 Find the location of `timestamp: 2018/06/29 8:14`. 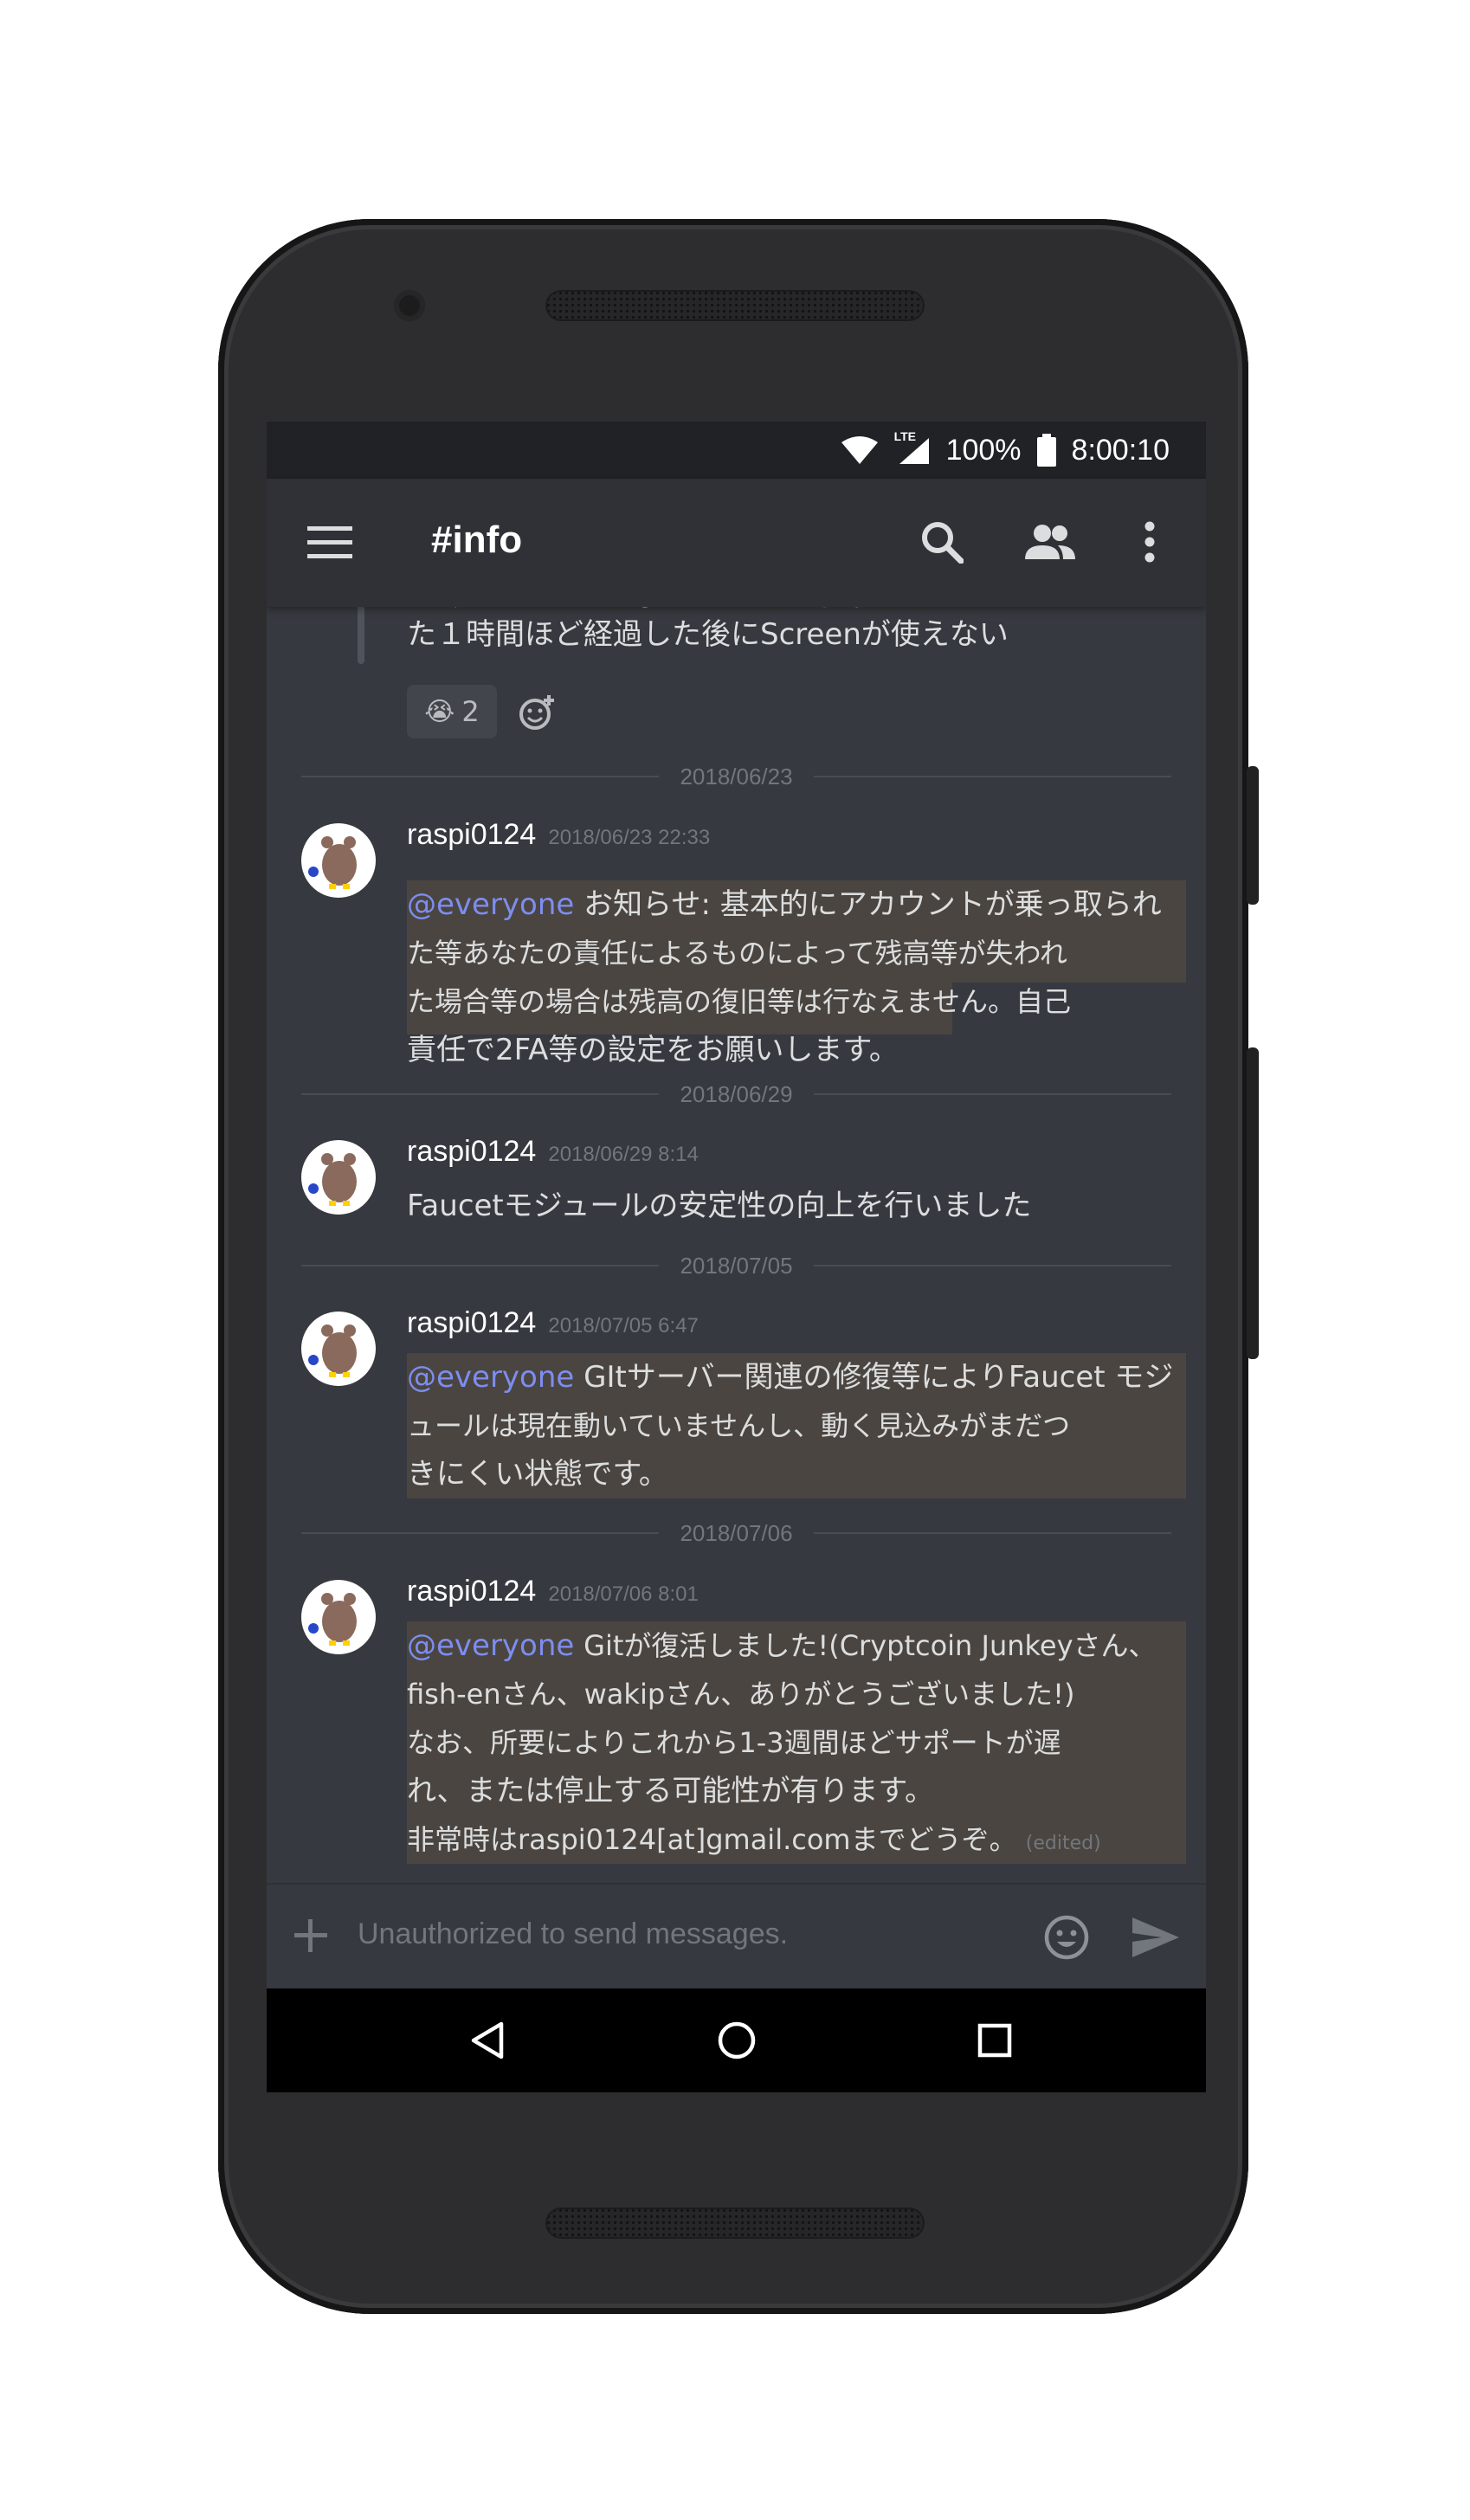

timestamp: 2018/06/29 8:14 is located at coordinates (623, 1154).